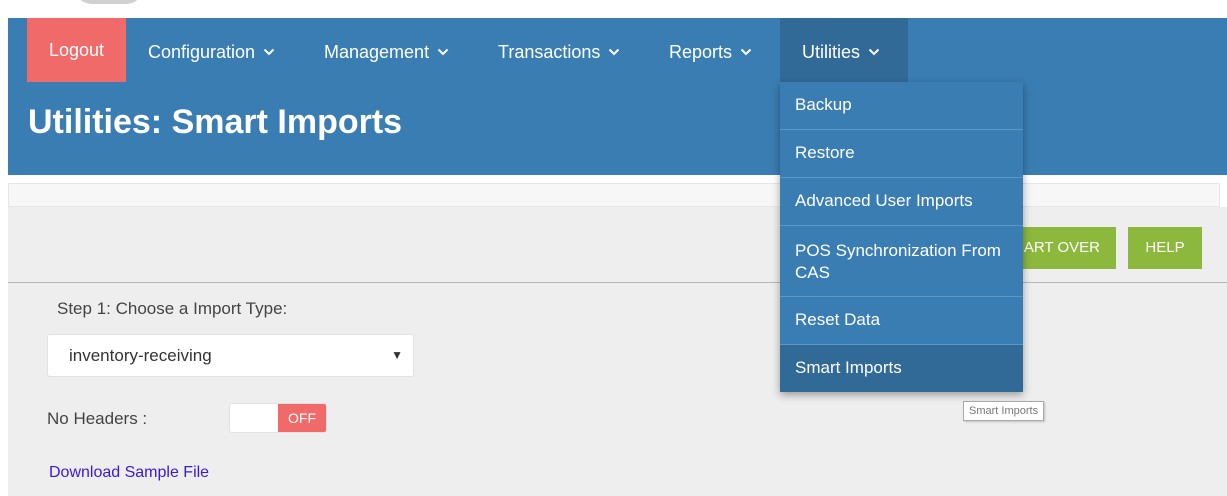  What do you see at coordinates (129, 473) in the screenshot?
I see `download-sample-link: Download Sample File` at bounding box center [129, 473].